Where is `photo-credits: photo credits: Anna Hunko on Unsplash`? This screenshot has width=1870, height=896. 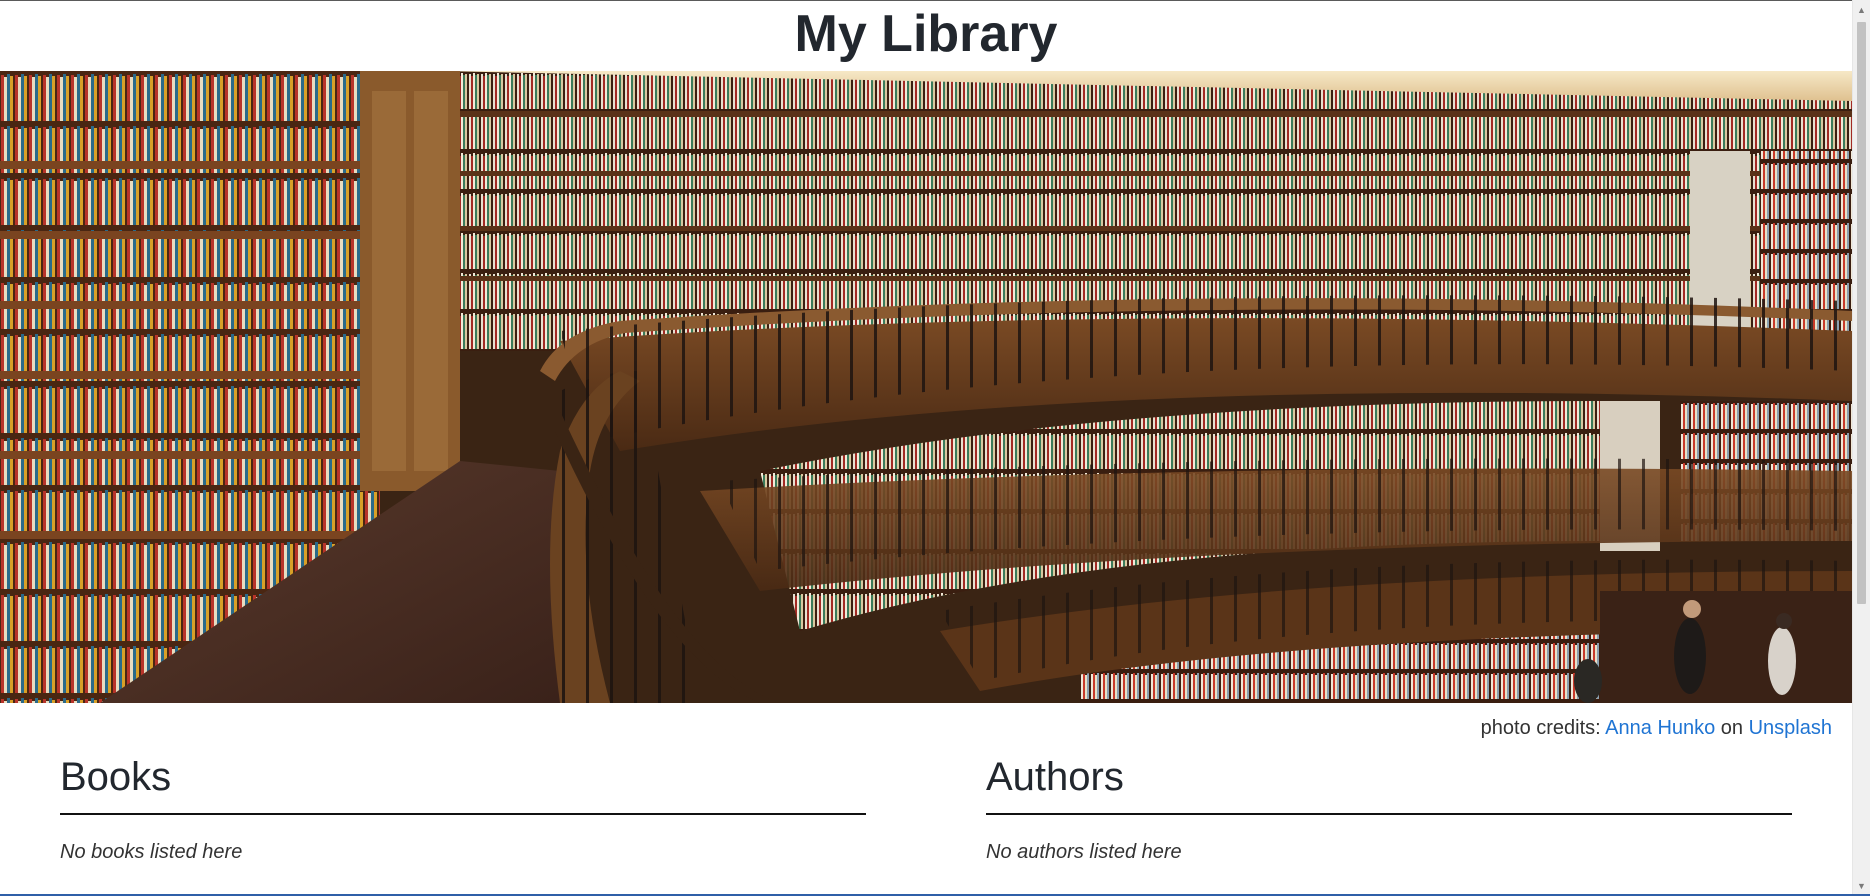
photo-credits: photo credits: Anna Hunko on Unsplash is located at coordinates (1656, 728).